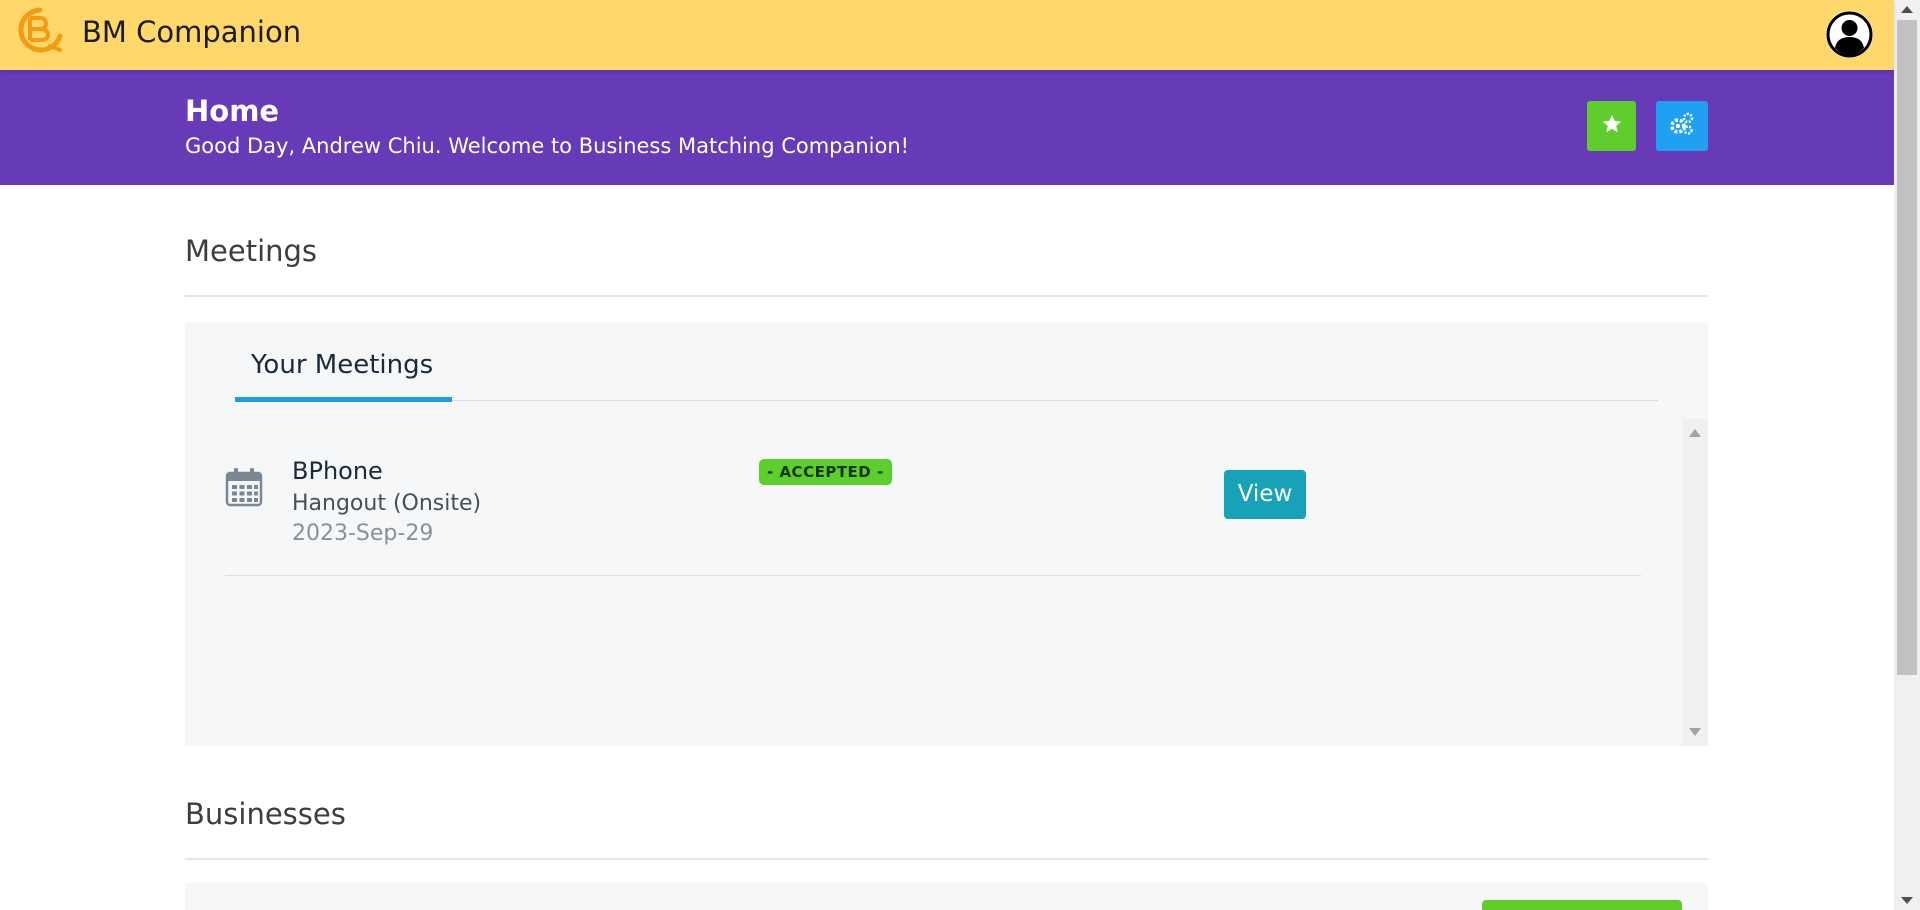 The height and width of the screenshot is (910, 1920). What do you see at coordinates (251, 251) in the screenshot?
I see `meetings-heading: Meetings` at bounding box center [251, 251].